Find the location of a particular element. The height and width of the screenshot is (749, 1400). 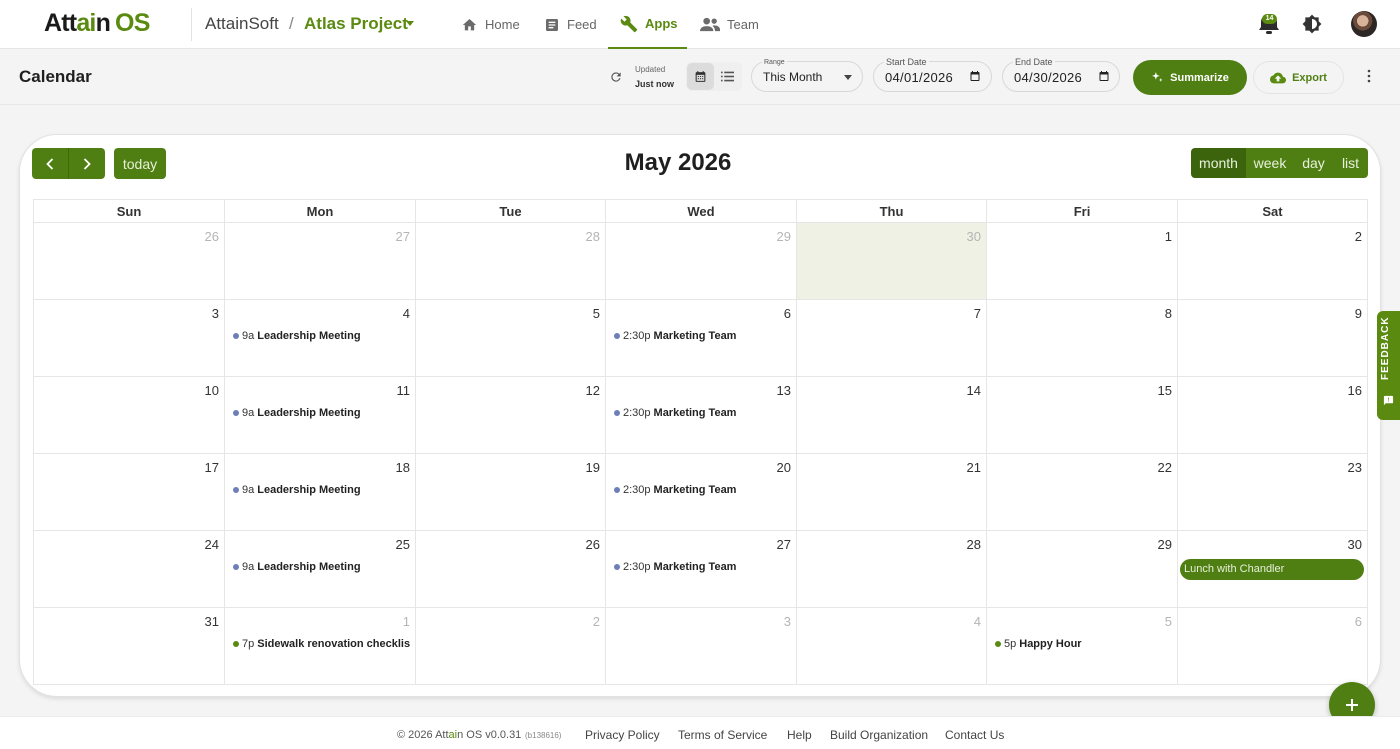

calendar-event: 5p Happy Hour is located at coordinates (1038, 644).